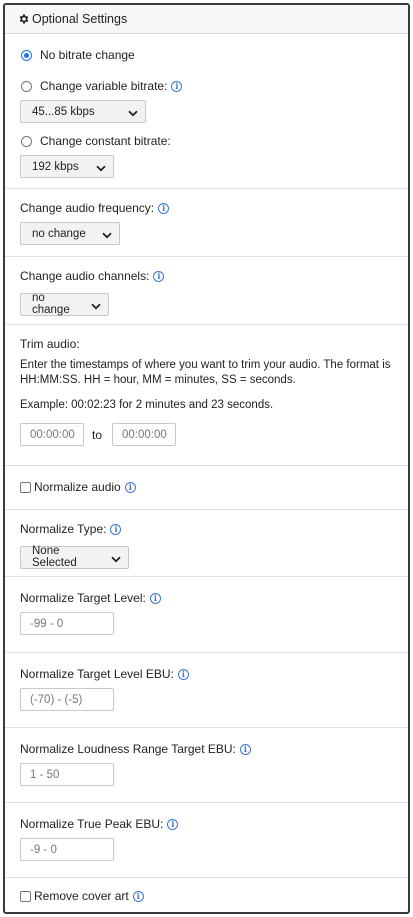  What do you see at coordinates (24, 19) in the screenshot?
I see `gear-icon` at bounding box center [24, 19].